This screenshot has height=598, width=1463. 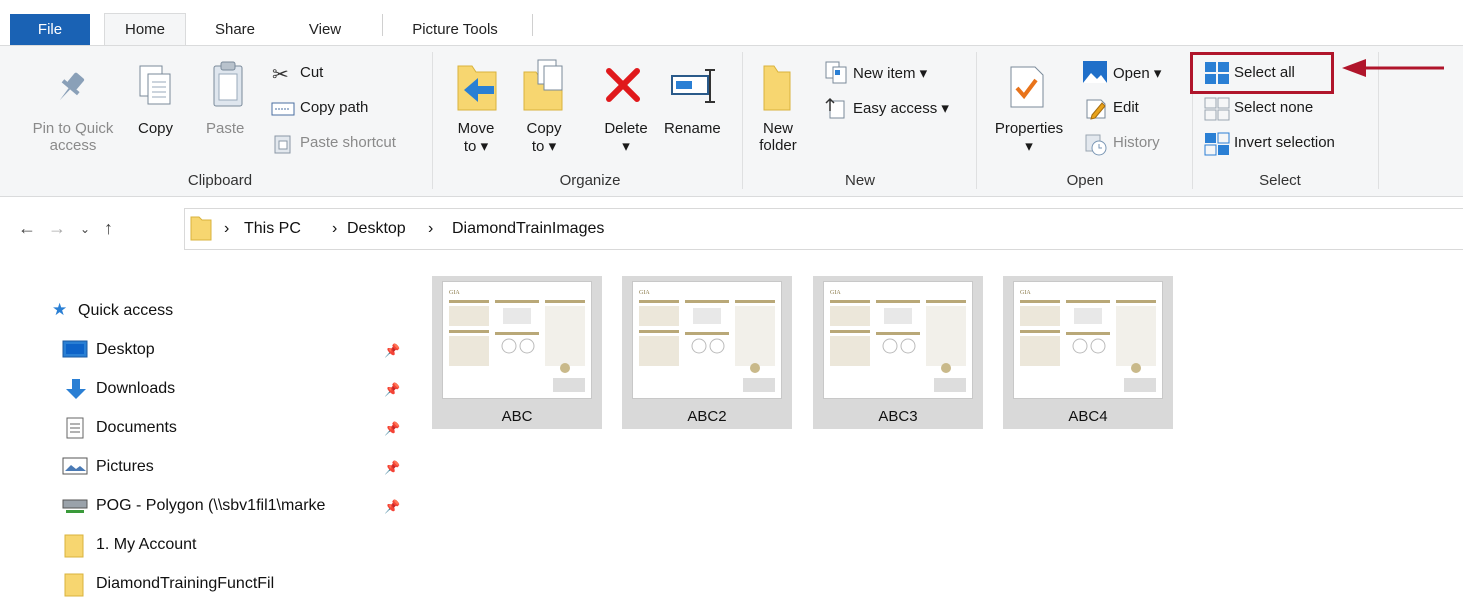 I want to click on sidebar-item-diamond-training: DiamondTrainingFunctFil, so click(x=185, y=584).